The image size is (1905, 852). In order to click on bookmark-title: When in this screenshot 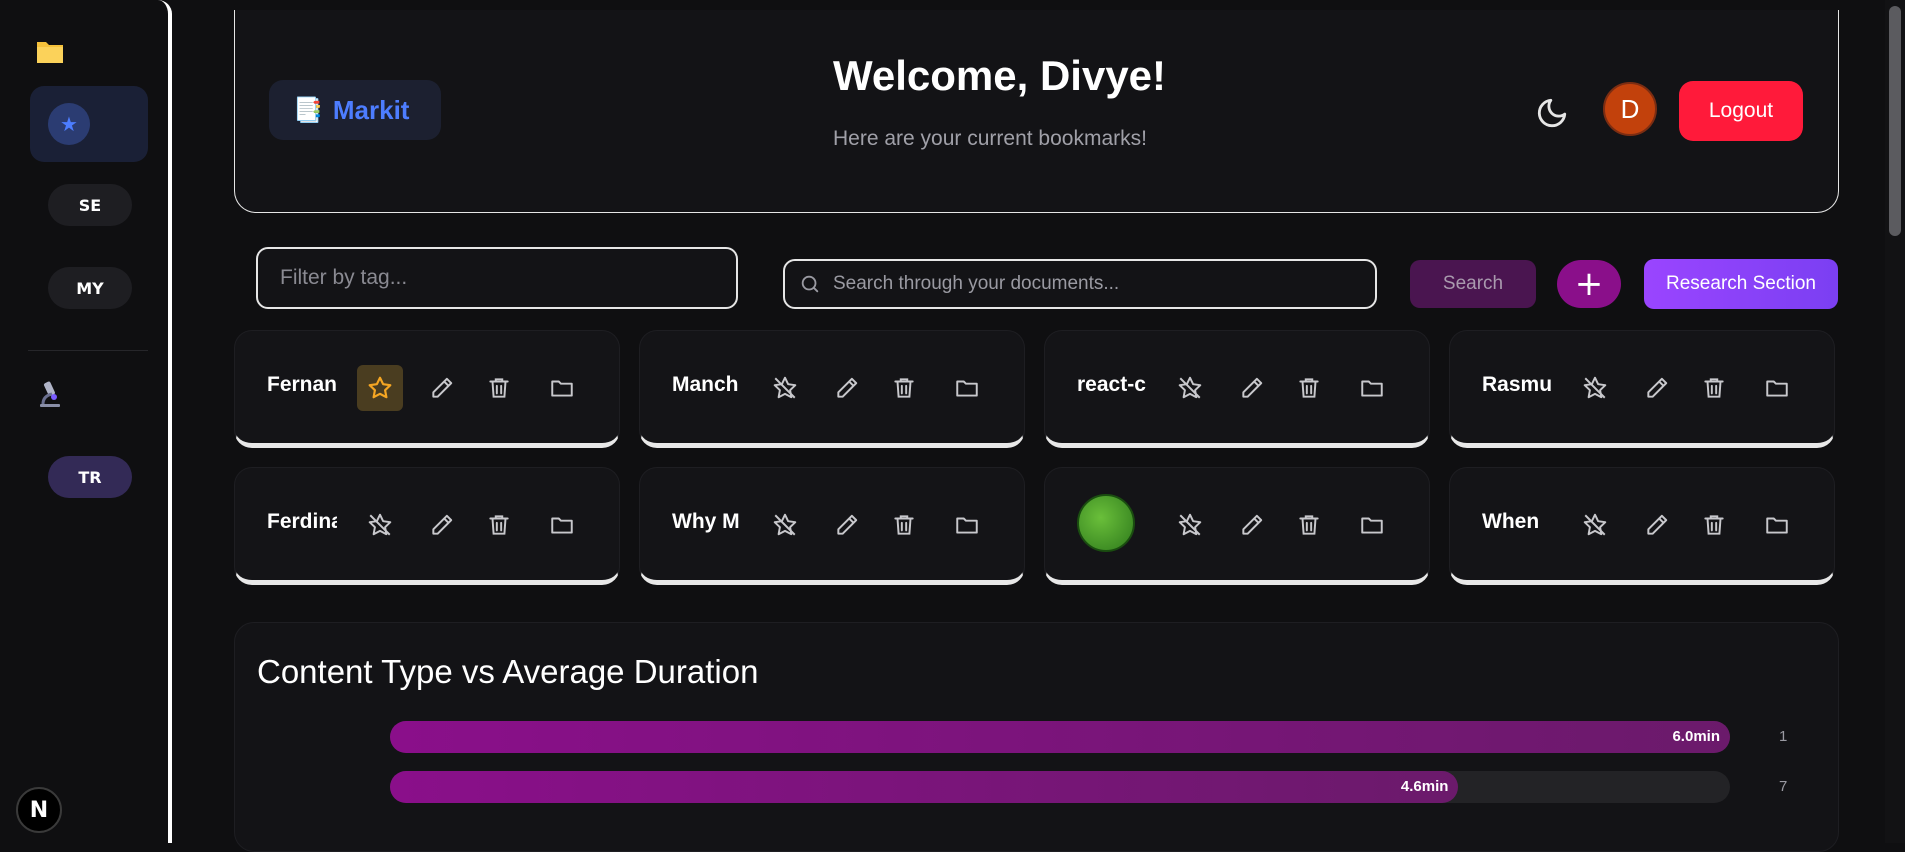, I will do `click(1517, 522)`.